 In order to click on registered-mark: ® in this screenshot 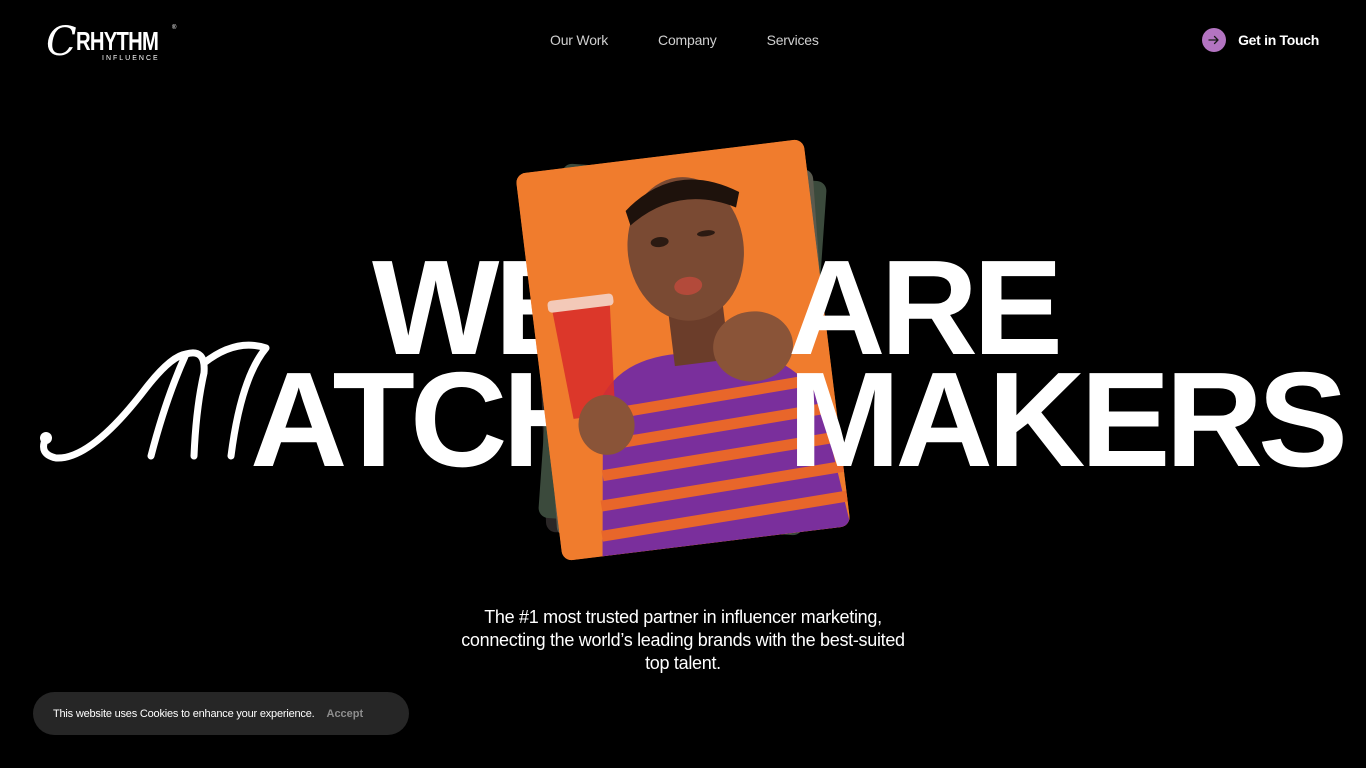, I will do `click(174, 28)`.